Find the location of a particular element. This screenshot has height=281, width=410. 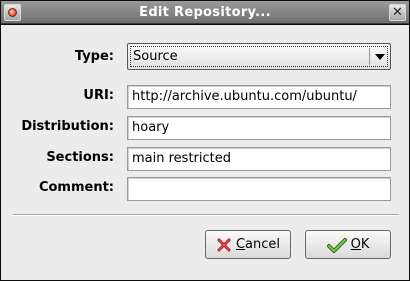

type-label: Type: is located at coordinates (94, 56).